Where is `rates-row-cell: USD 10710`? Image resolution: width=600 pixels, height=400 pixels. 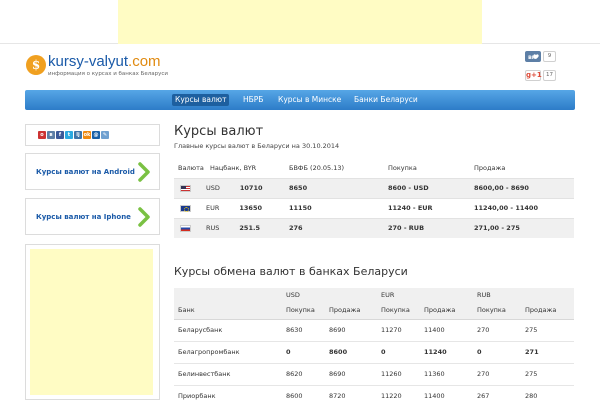
rates-row-cell: USD 10710 is located at coordinates (245, 187).